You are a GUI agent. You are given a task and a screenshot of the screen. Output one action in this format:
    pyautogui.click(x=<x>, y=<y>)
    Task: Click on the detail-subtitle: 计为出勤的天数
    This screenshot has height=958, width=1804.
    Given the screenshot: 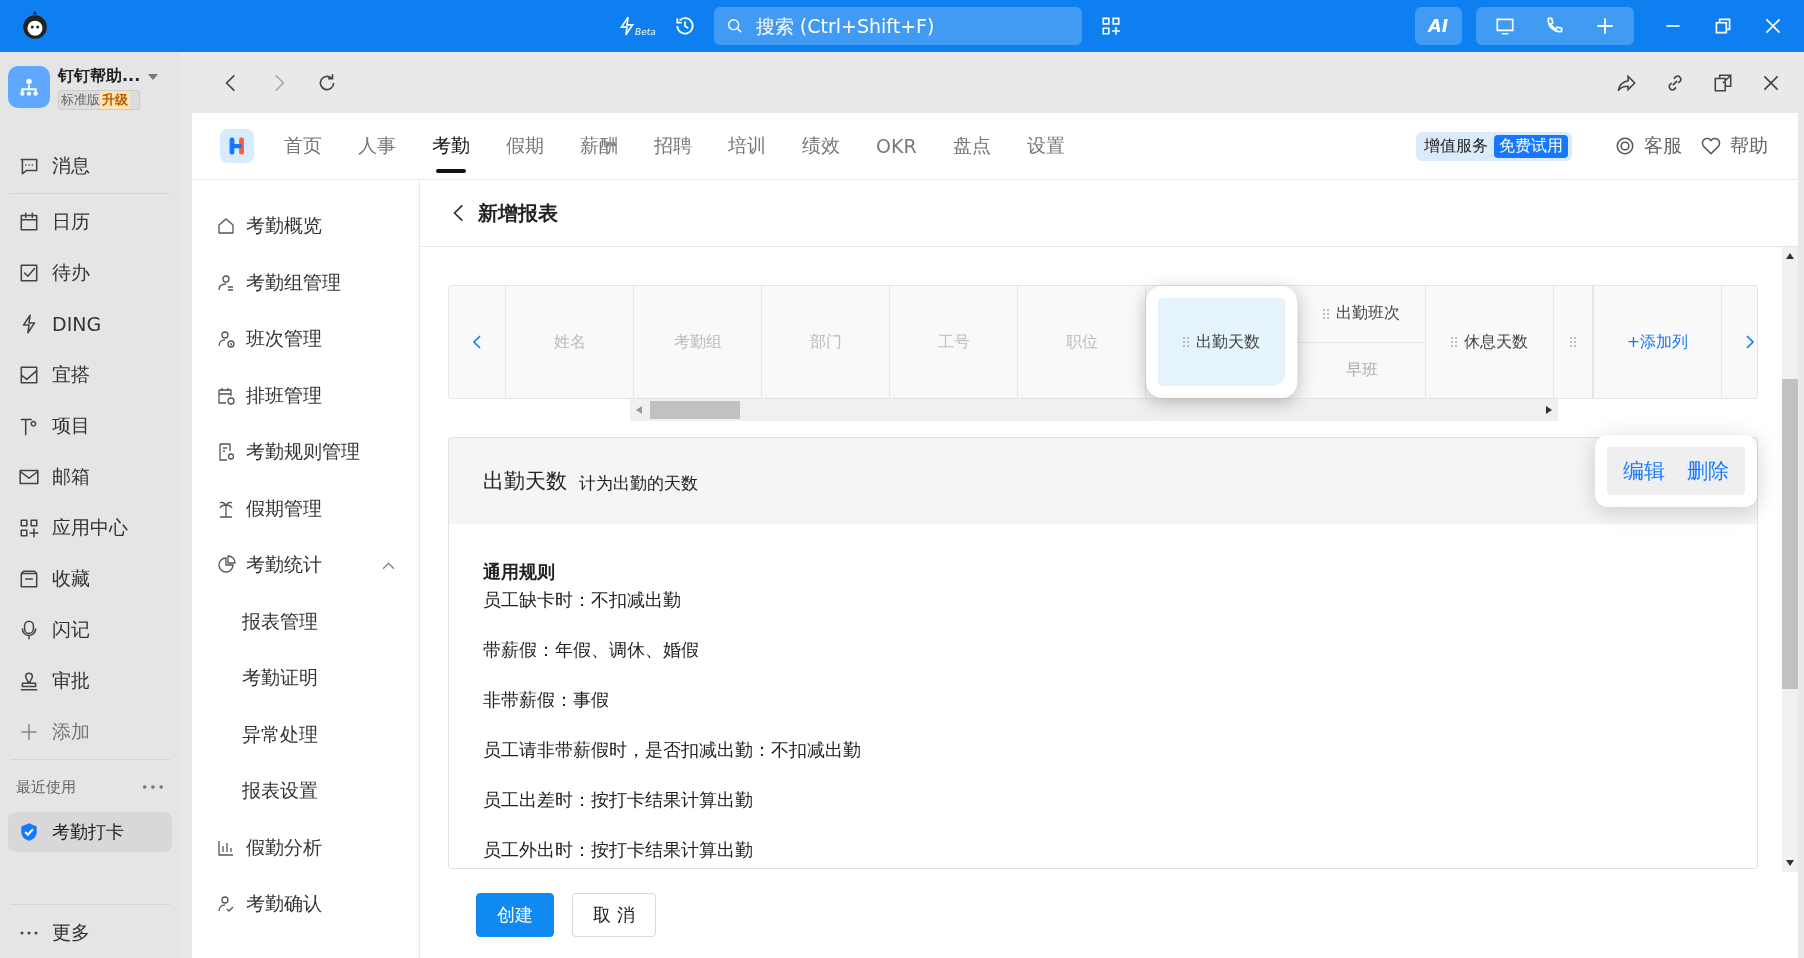 What is the action you would take?
    pyautogui.click(x=638, y=483)
    